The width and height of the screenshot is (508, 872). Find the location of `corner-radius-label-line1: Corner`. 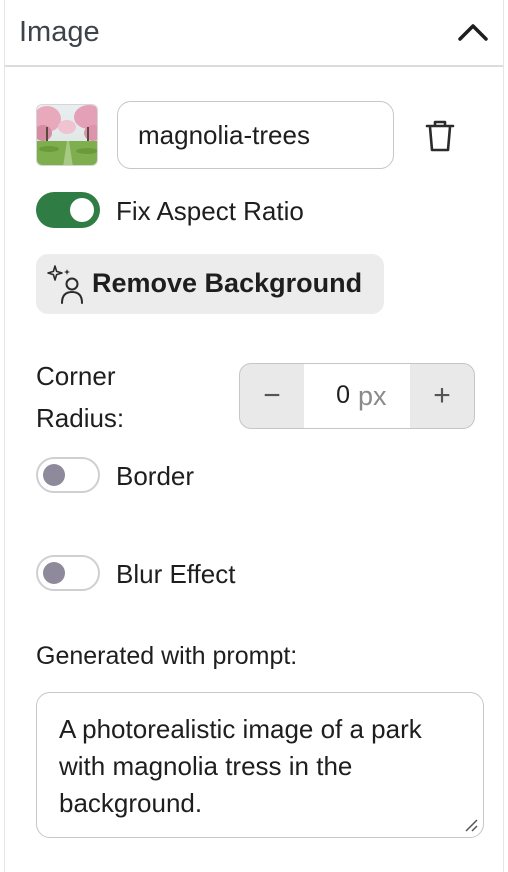

corner-radius-label-line1: Corner is located at coordinates (76, 376).